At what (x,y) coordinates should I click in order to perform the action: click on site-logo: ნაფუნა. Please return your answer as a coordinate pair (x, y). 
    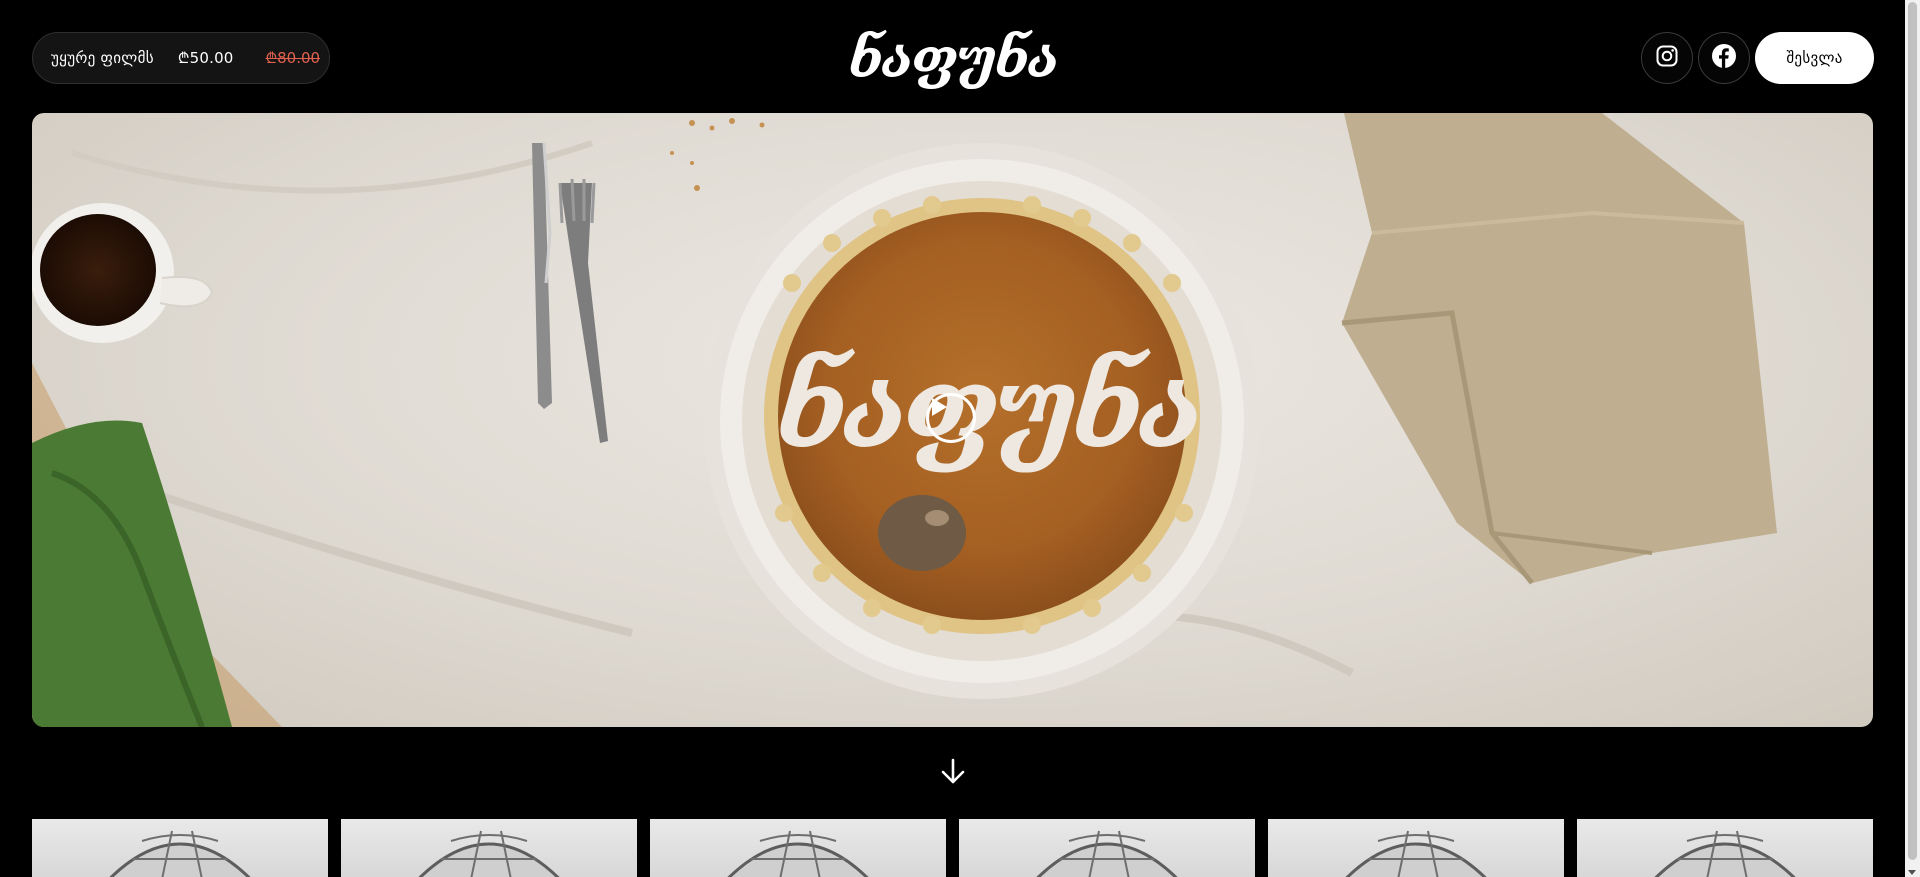
    Looking at the image, I should click on (954, 58).